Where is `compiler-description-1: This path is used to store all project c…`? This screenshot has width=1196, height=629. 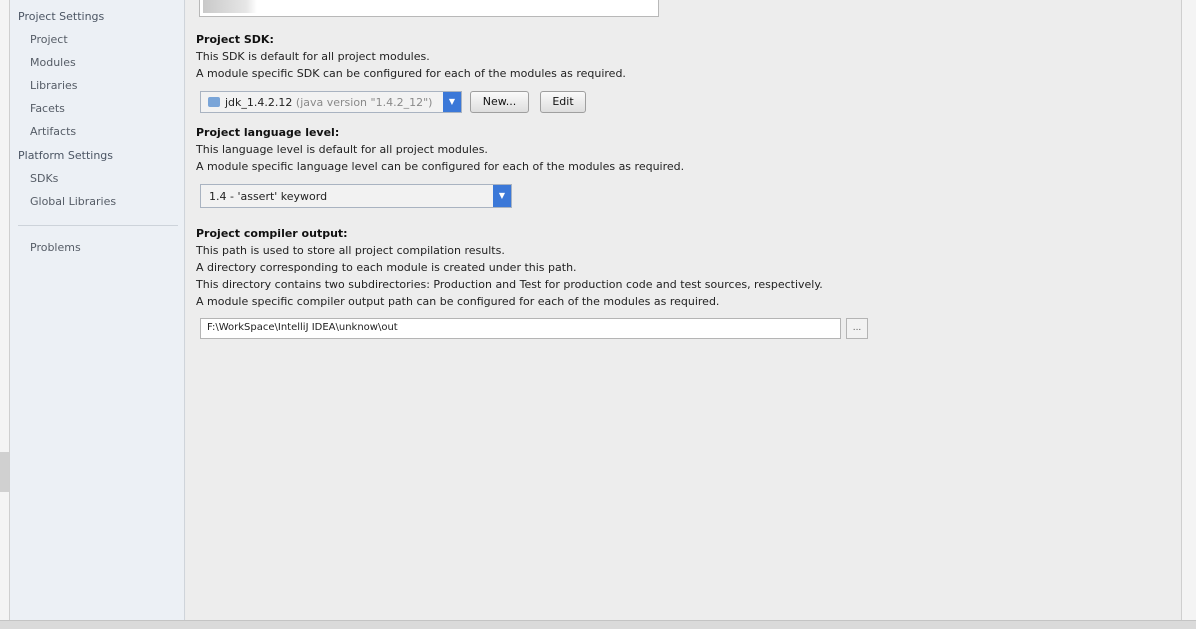 compiler-description-1: This path is used to store all project c… is located at coordinates (350, 250).